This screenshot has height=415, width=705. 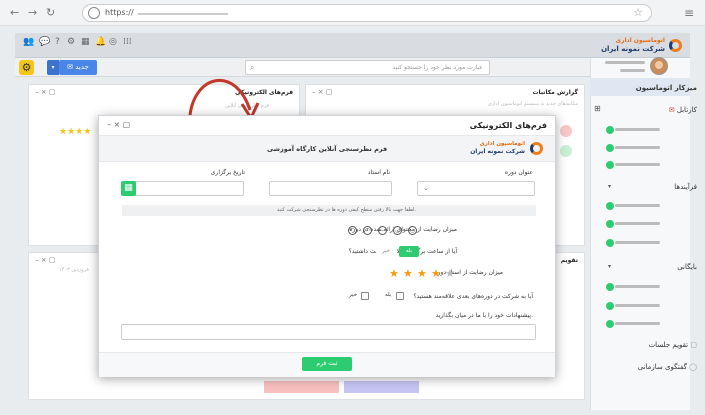 What do you see at coordinates (569, 260) in the screenshot?
I see `widget-calendar-title: تقویم` at bounding box center [569, 260].